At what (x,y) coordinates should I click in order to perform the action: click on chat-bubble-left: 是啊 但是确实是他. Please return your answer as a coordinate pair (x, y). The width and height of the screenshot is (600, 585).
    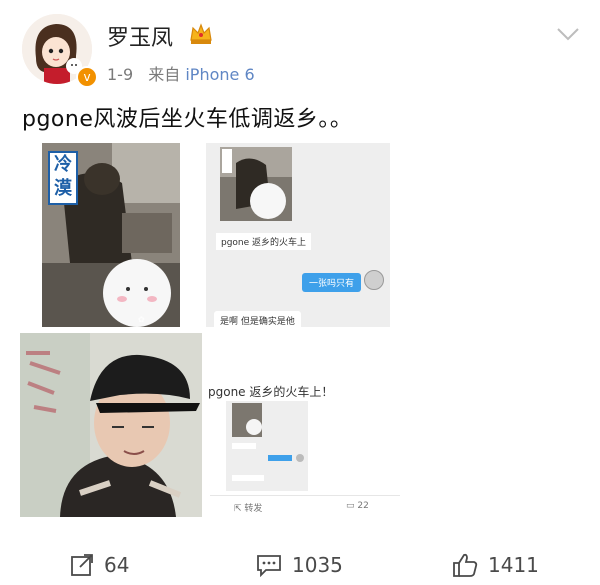
    Looking at the image, I should click on (257, 319).